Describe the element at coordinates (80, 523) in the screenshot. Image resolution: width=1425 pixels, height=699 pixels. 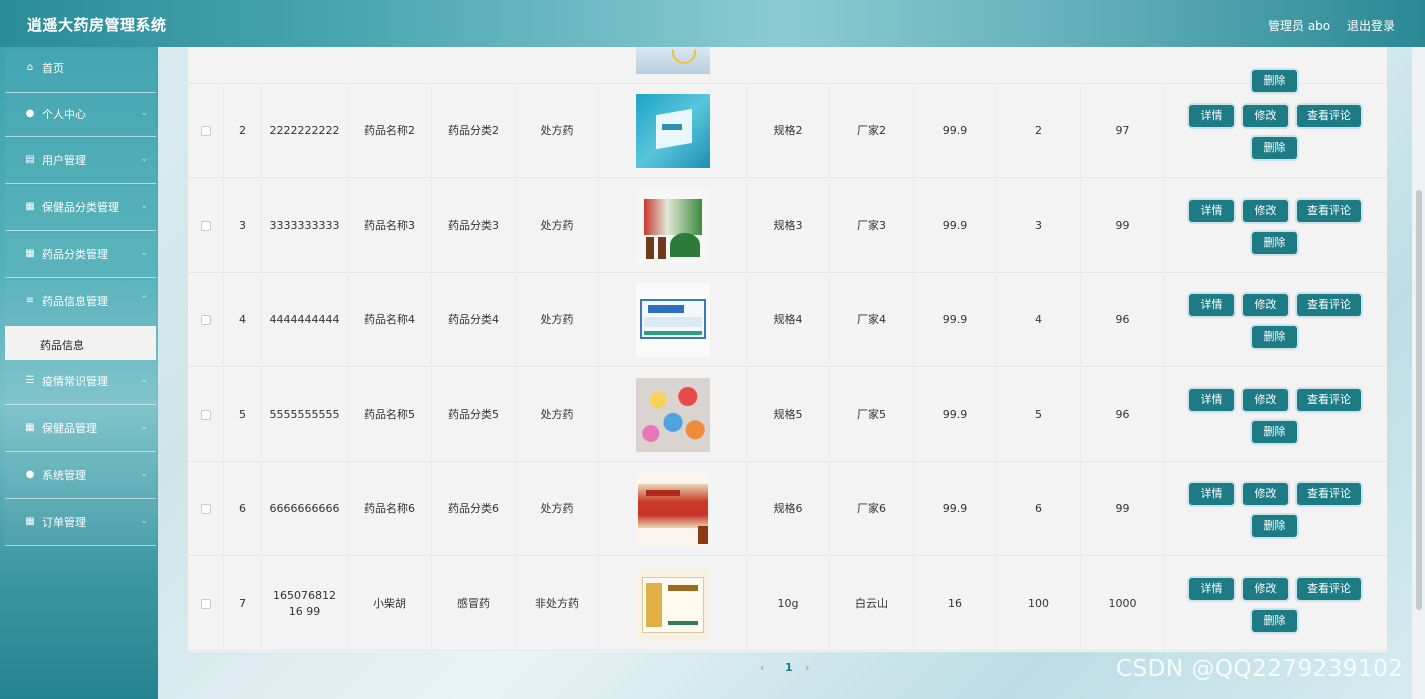
I see `sidebar-item-orders: ▦ 订单管理 ⌄` at that location.